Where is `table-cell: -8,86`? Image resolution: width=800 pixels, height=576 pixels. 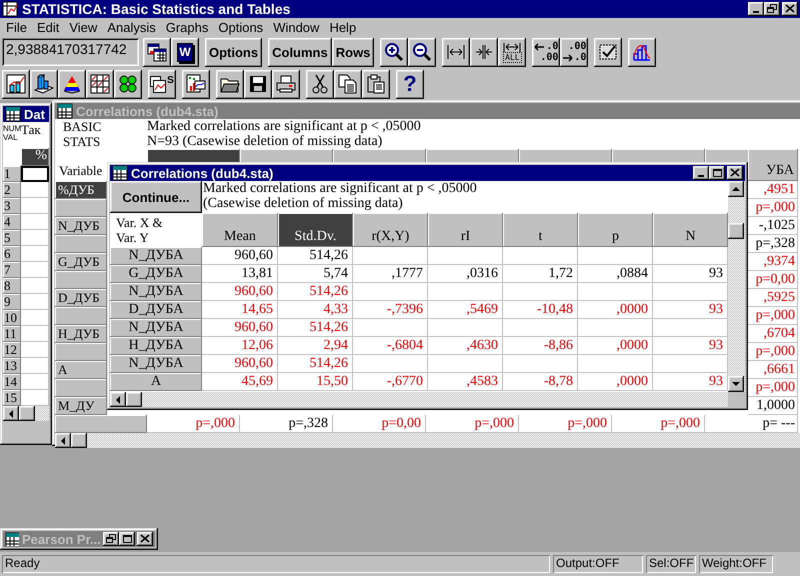 table-cell: -8,86 is located at coordinates (540, 346).